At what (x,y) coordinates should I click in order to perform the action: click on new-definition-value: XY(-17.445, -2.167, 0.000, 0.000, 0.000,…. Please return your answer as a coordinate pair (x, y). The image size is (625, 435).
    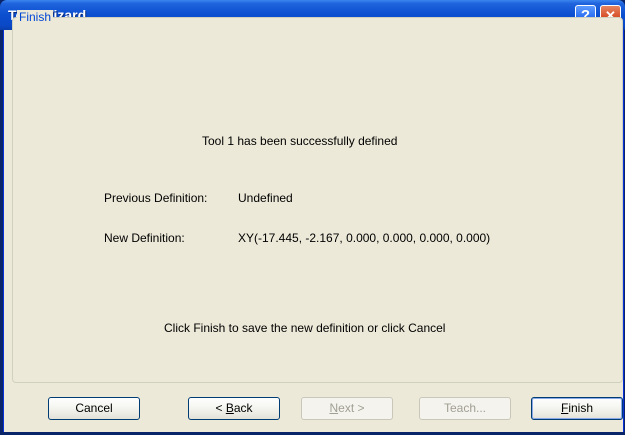
    Looking at the image, I should click on (364, 238).